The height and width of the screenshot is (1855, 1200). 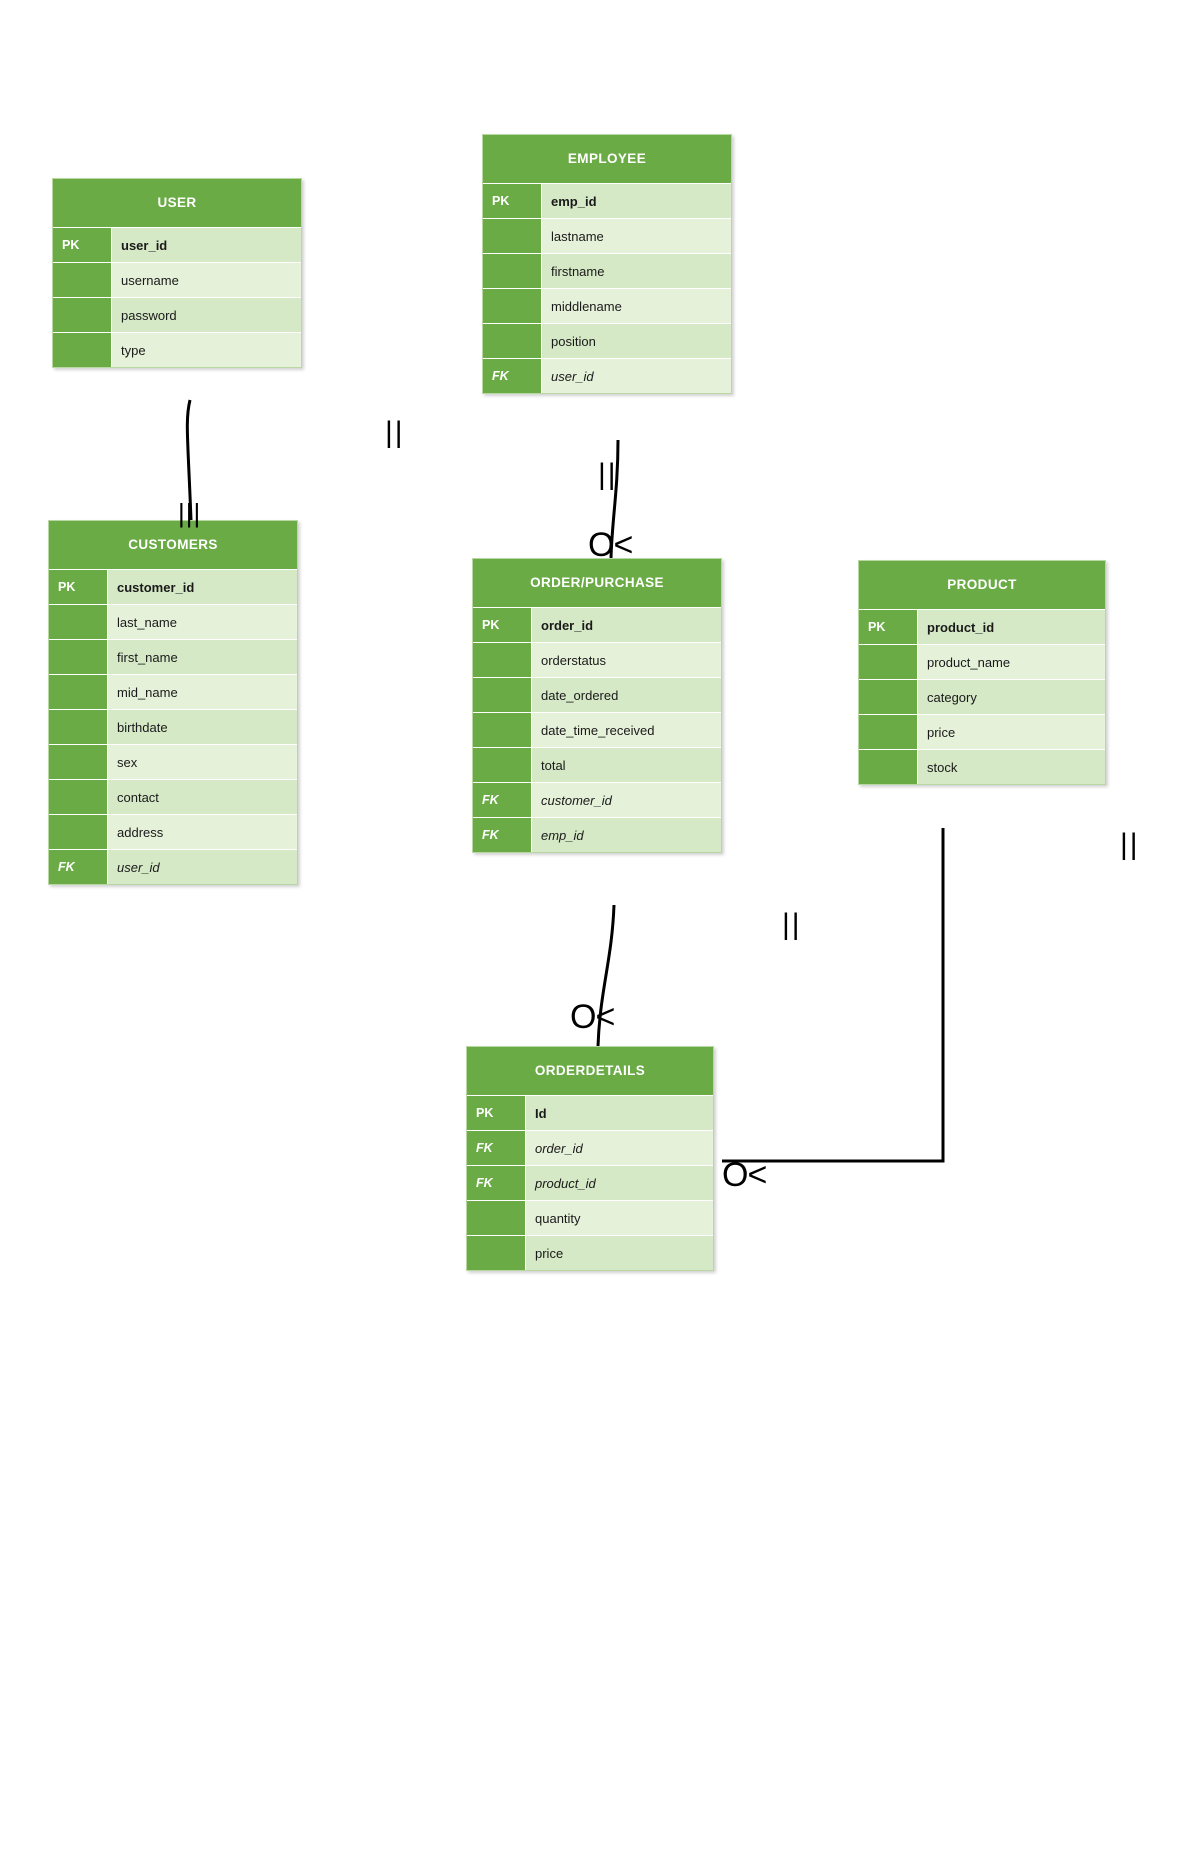 I want to click on cardinality-marker-product-right: ||, so click(x=1130, y=844).